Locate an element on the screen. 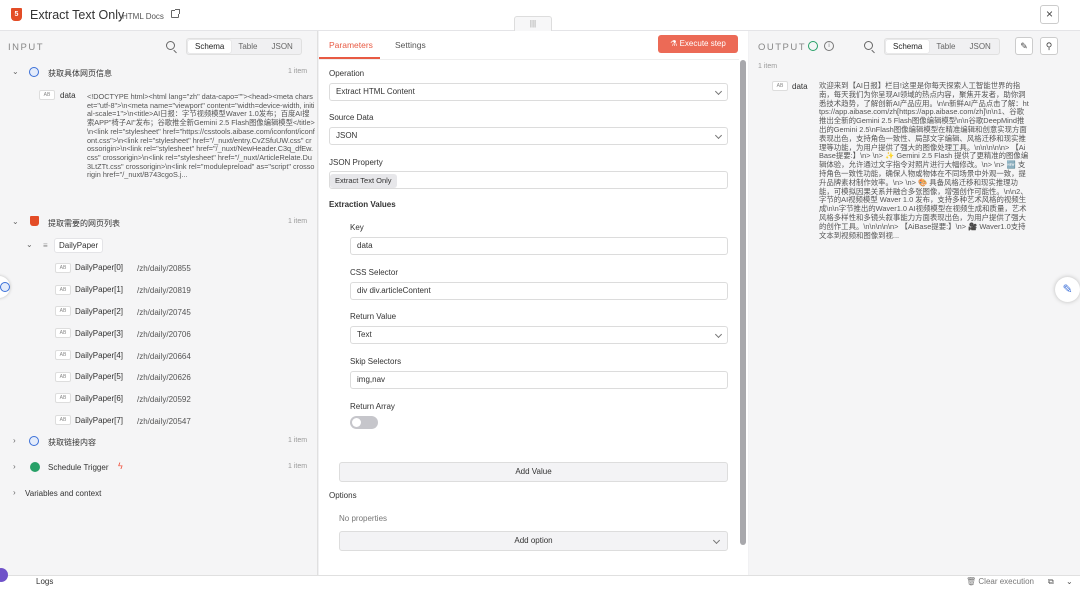 The width and height of the screenshot is (1080, 592). return-array-toggle is located at coordinates (364, 422).